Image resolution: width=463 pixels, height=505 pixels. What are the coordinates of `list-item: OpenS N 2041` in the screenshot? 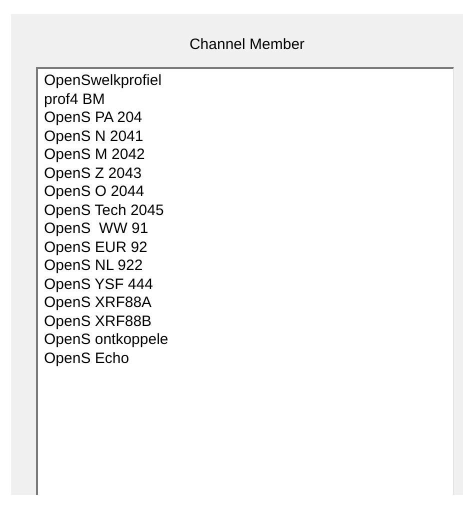 It's located at (94, 137).